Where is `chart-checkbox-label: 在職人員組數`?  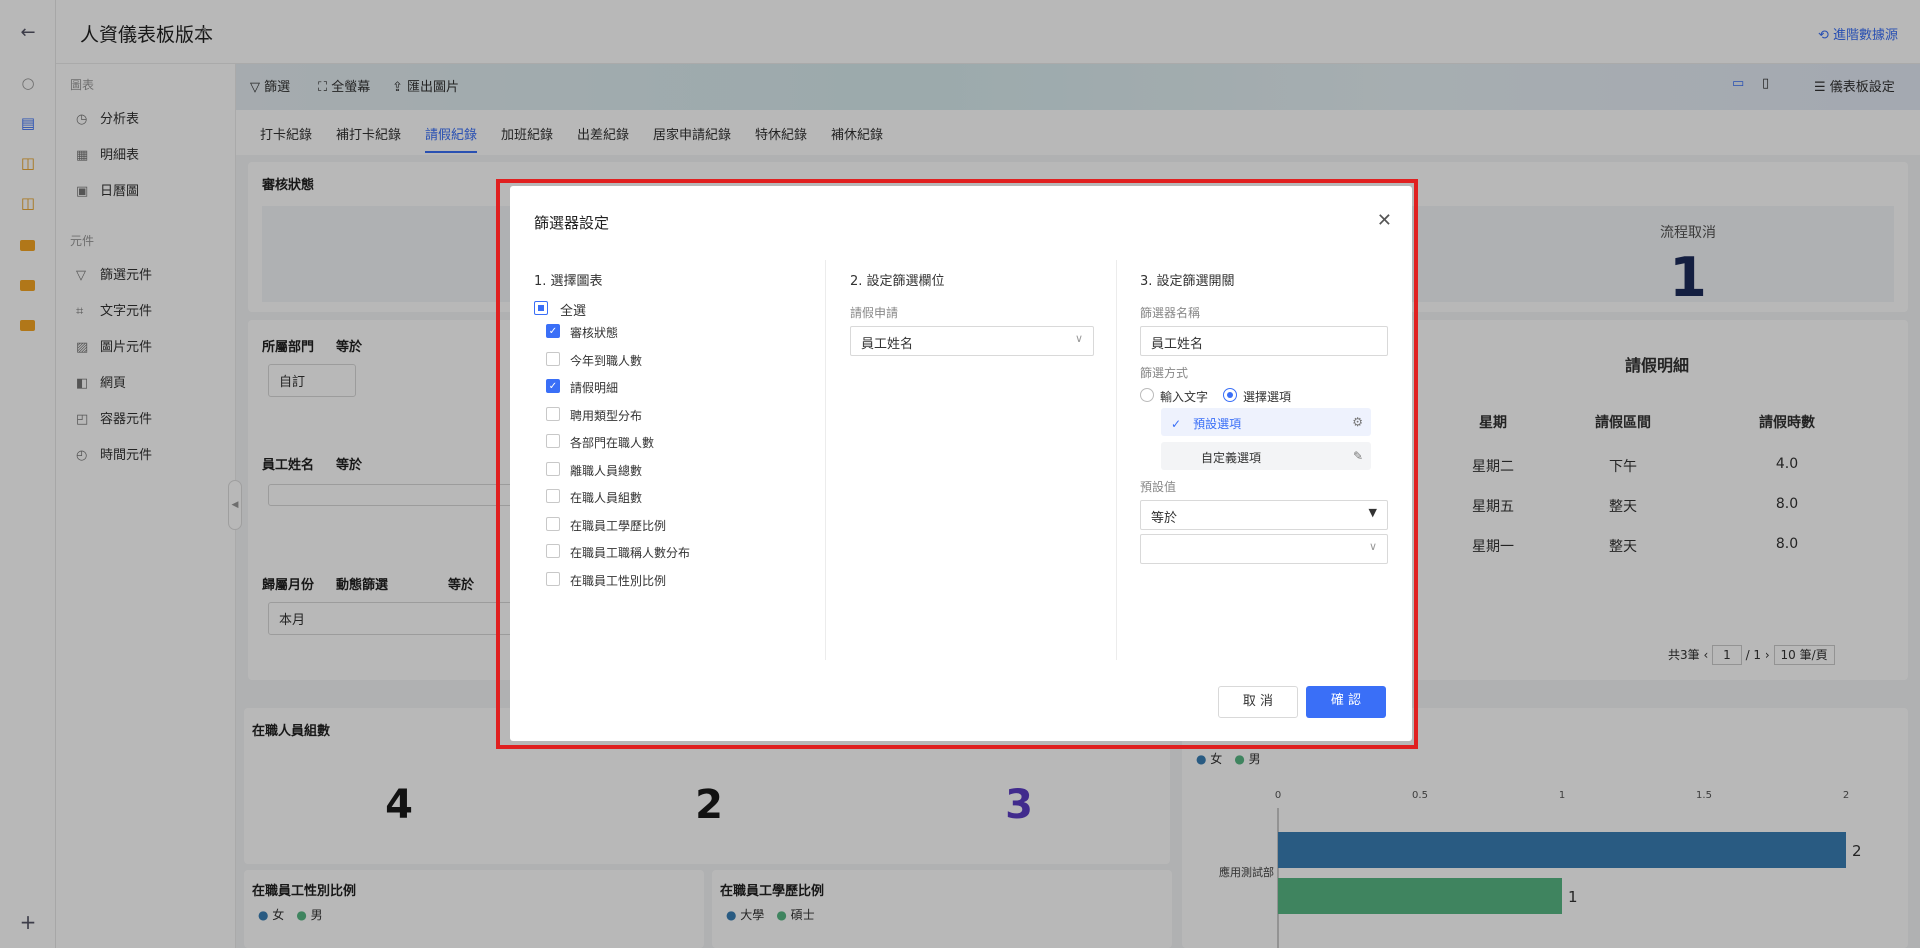
chart-checkbox-label: 在職人員組數 is located at coordinates (606, 498).